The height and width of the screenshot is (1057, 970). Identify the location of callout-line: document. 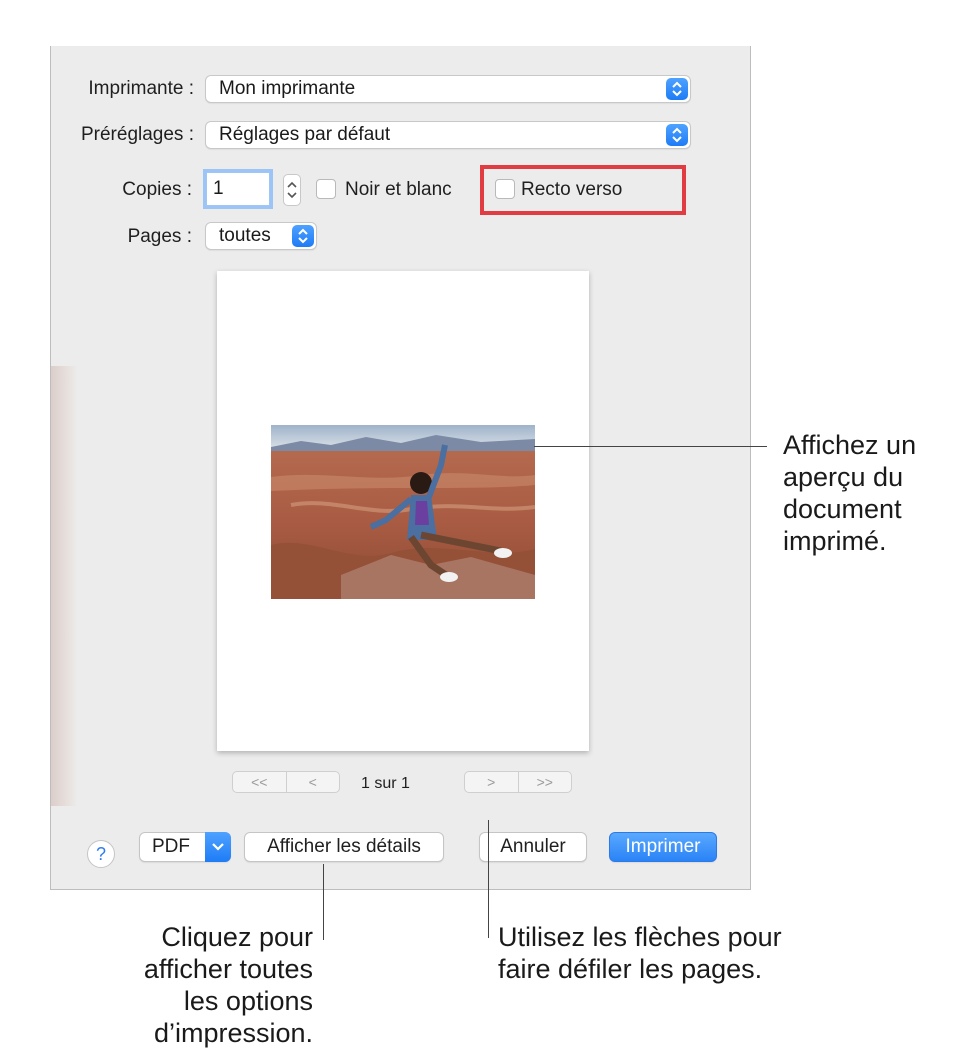
(842, 509).